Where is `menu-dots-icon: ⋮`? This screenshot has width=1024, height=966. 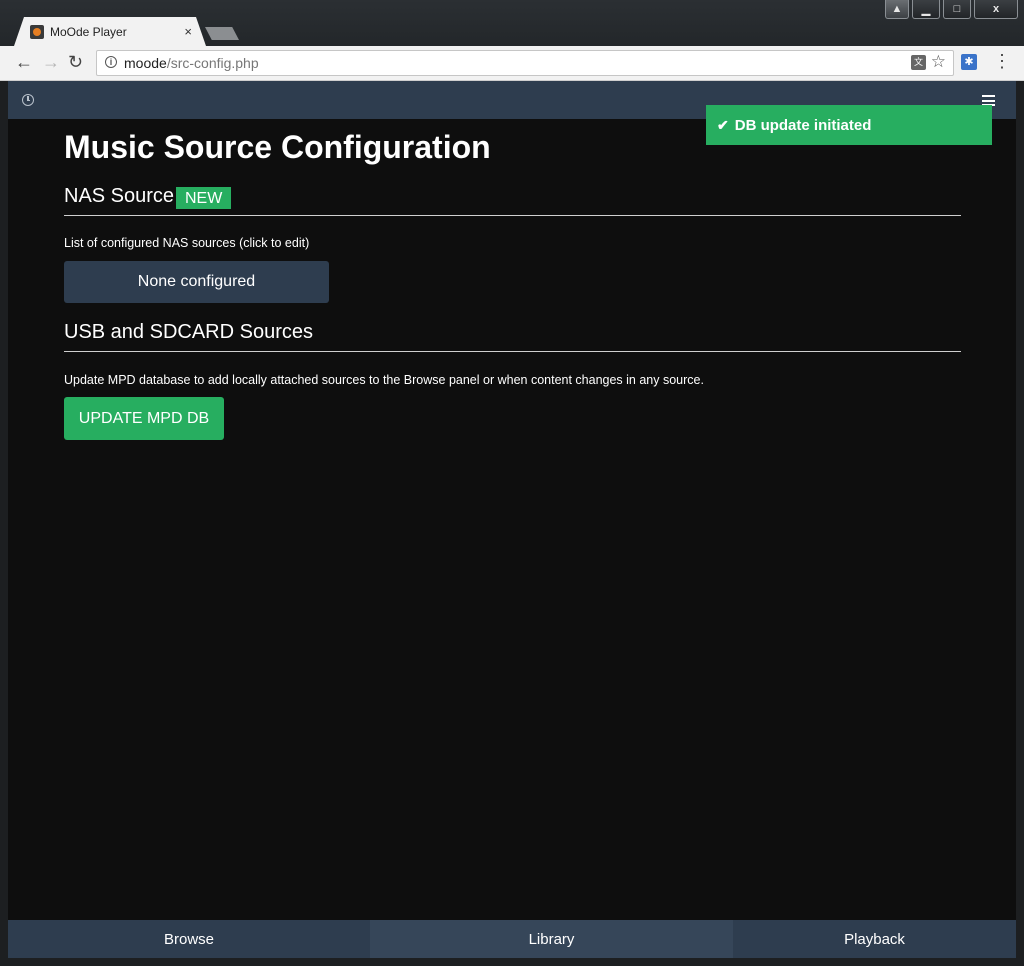
menu-dots-icon: ⋮ is located at coordinates (1002, 61).